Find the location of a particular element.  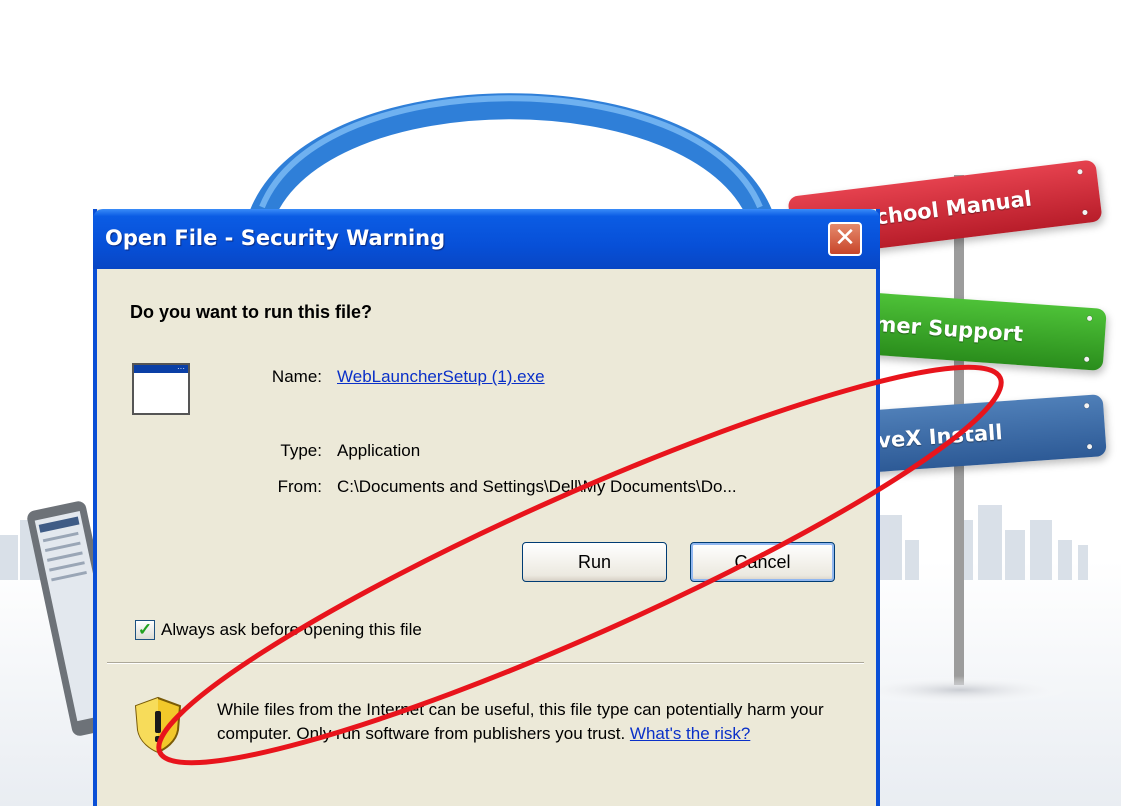

always-ask-checkbox: ✓ is located at coordinates (145, 630).